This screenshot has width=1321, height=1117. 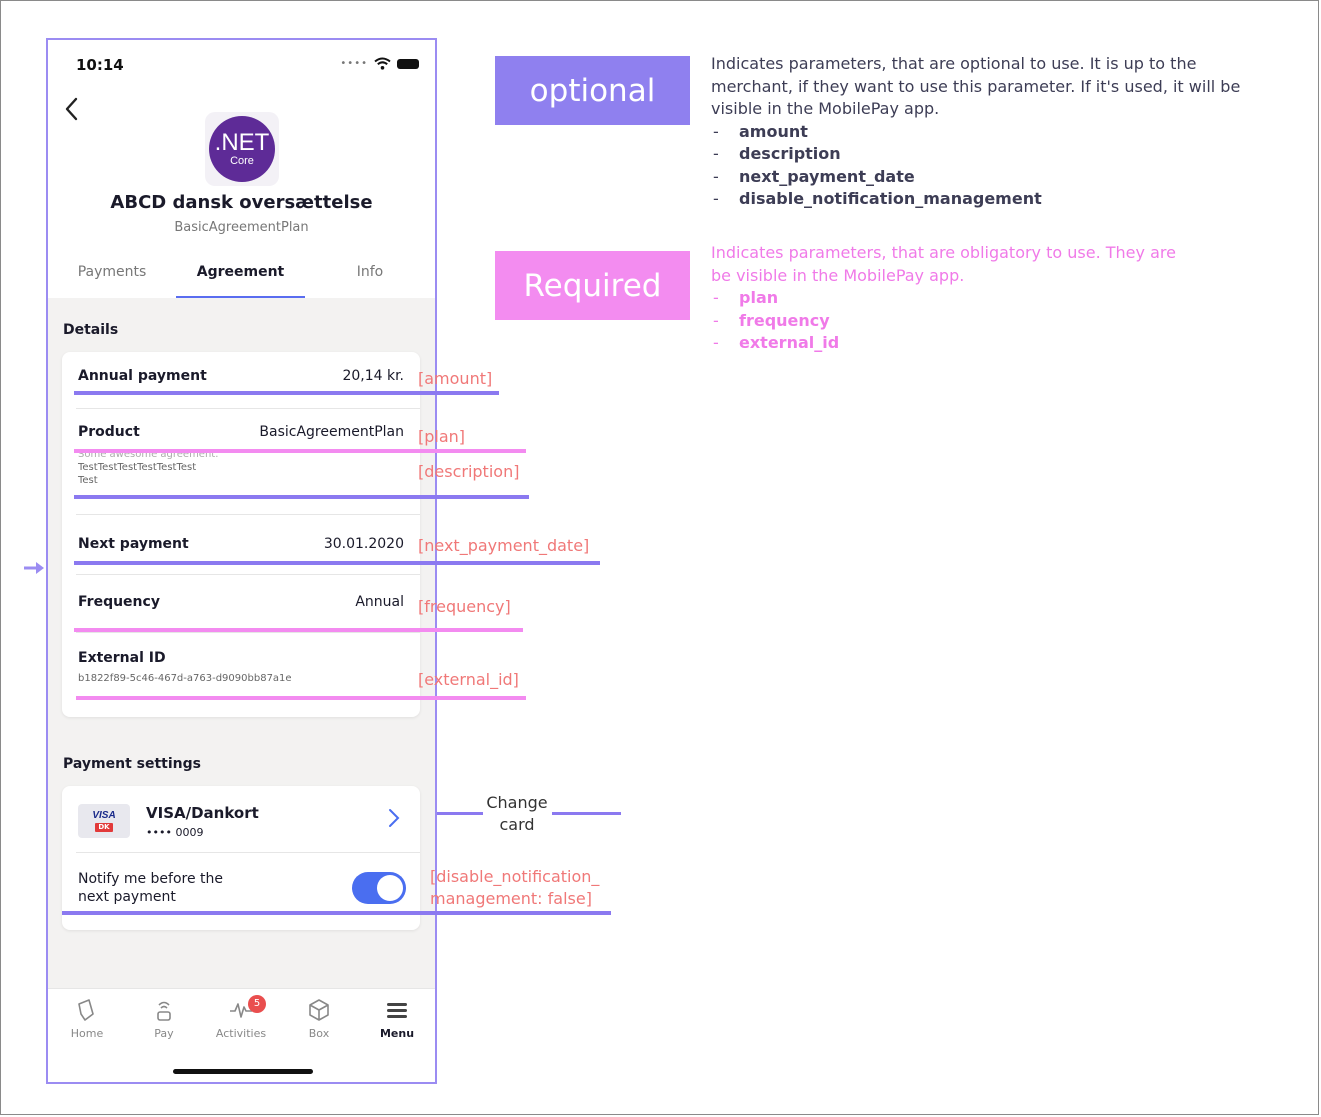 I want to click on payment-card-row: VISA DK VISA/Dankort •••• 0009, so click(x=241, y=818).